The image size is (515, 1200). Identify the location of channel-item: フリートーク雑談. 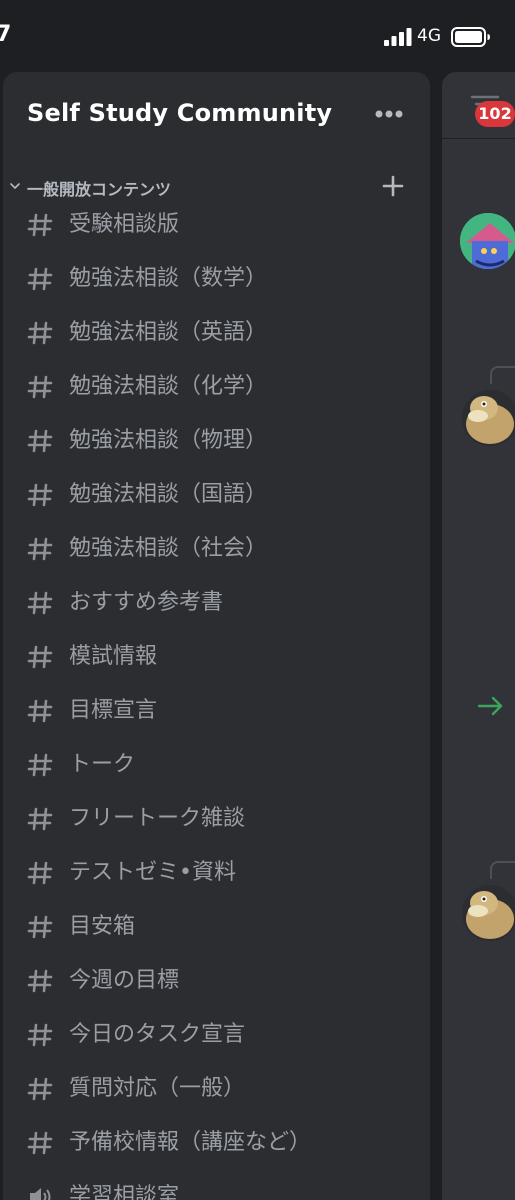
(222, 821).